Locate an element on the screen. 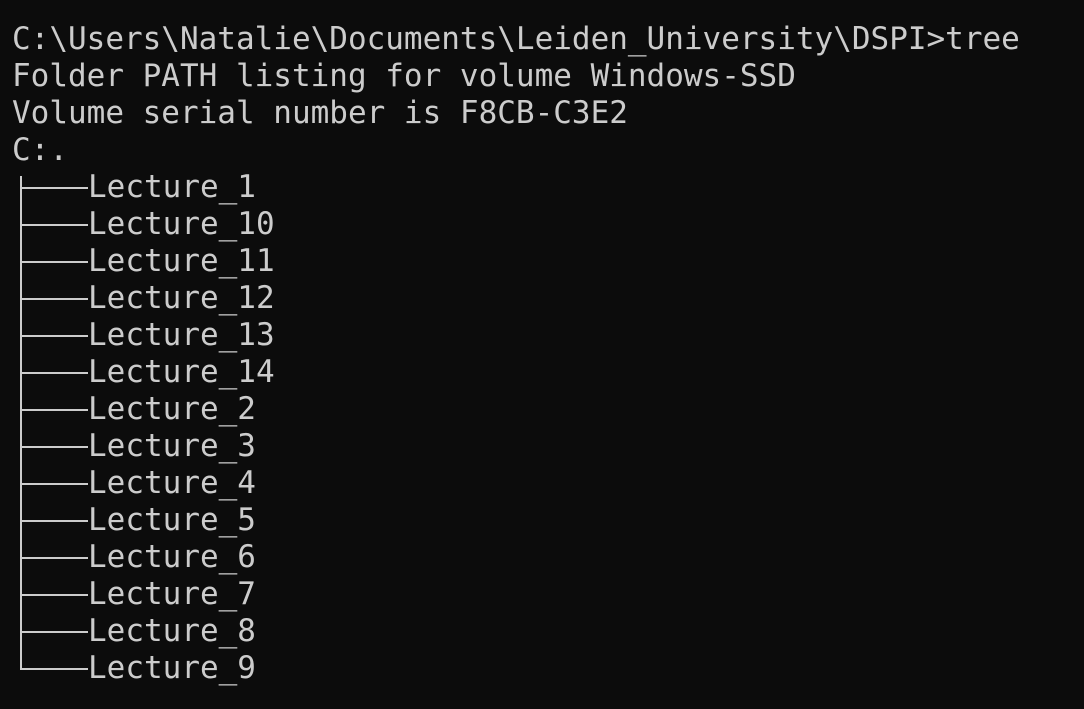  folder-name: Lecture_1 is located at coordinates (172, 187).